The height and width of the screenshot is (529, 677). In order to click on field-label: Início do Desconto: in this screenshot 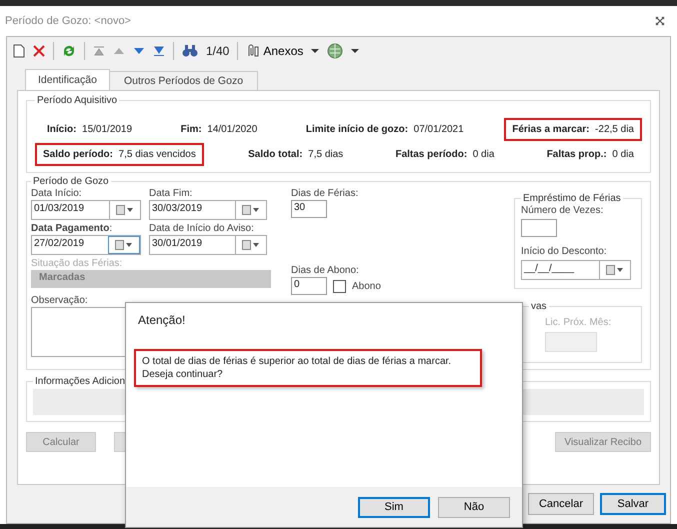, I will do `click(564, 251)`.